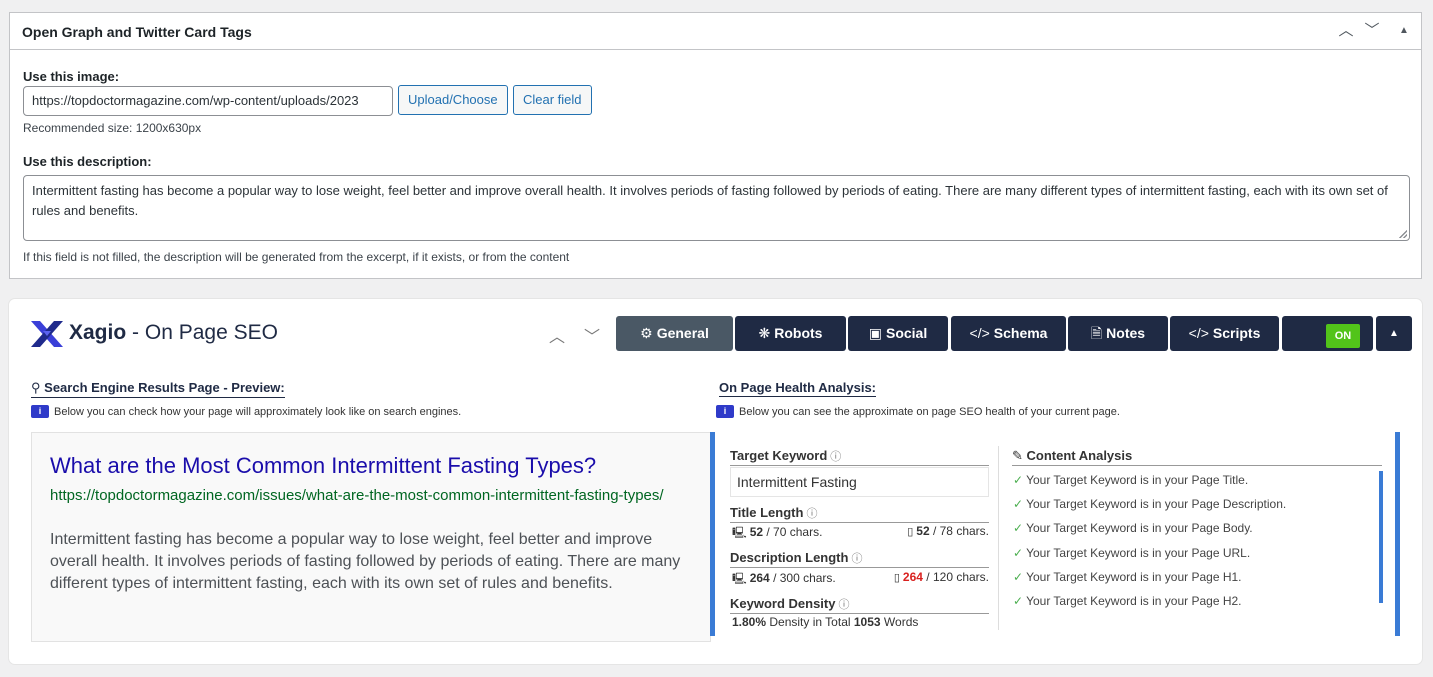  What do you see at coordinates (756, 532) in the screenshot?
I see `title-desktop-count: 52` at bounding box center [756, 532].